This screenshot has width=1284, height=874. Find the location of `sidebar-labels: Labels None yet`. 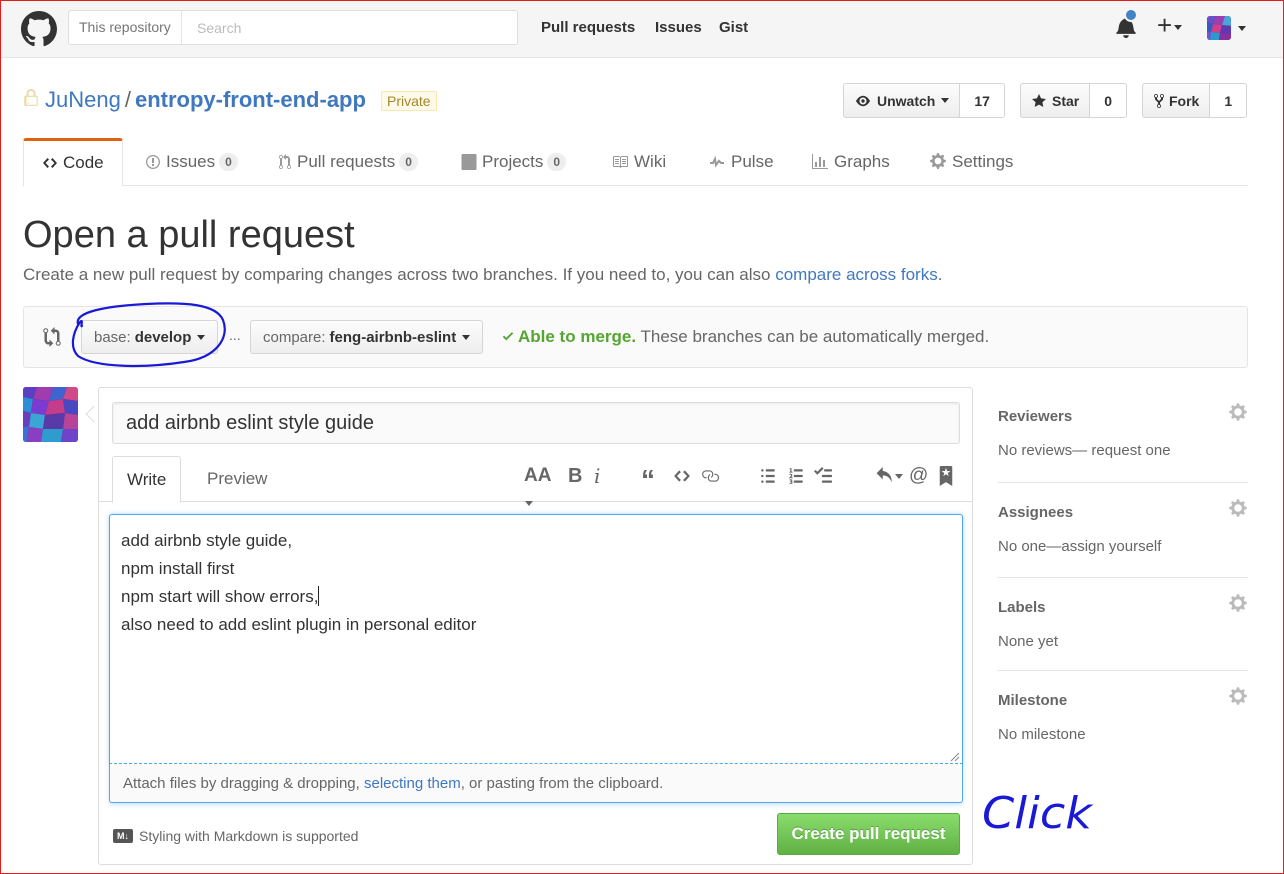

sidebar-labels: Labels None yet is located at coordinates (1123, 622).